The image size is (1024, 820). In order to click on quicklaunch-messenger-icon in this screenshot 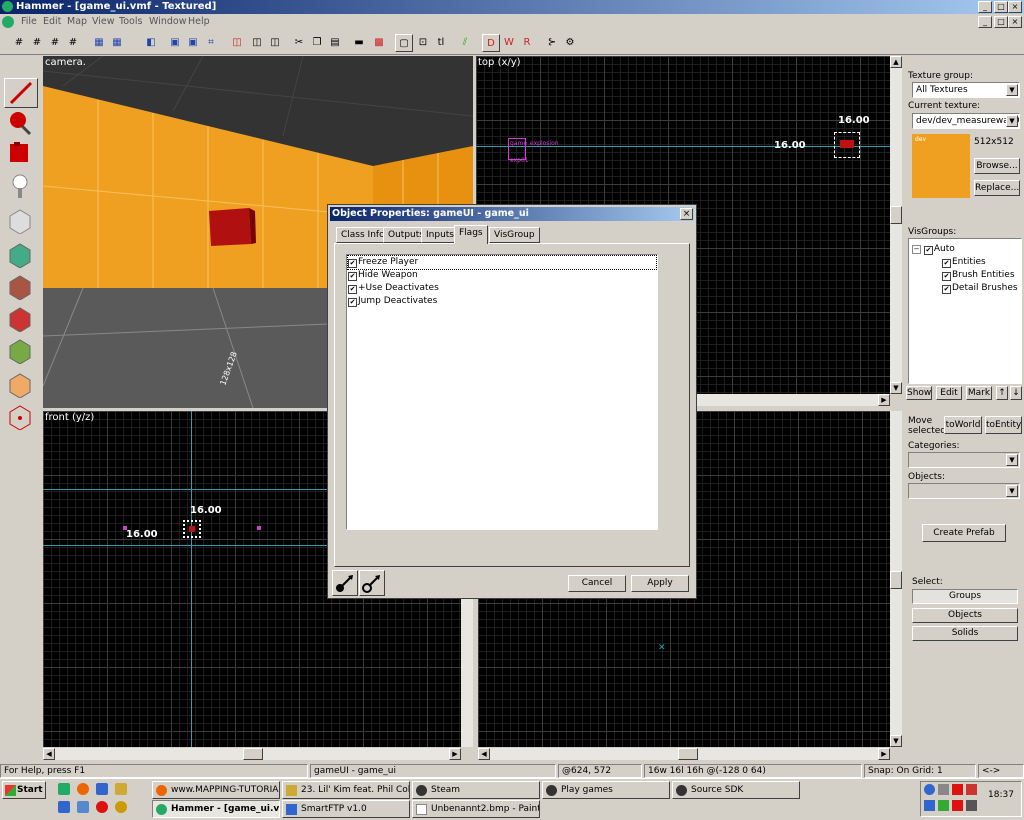, I will do `click(83, 807)`.